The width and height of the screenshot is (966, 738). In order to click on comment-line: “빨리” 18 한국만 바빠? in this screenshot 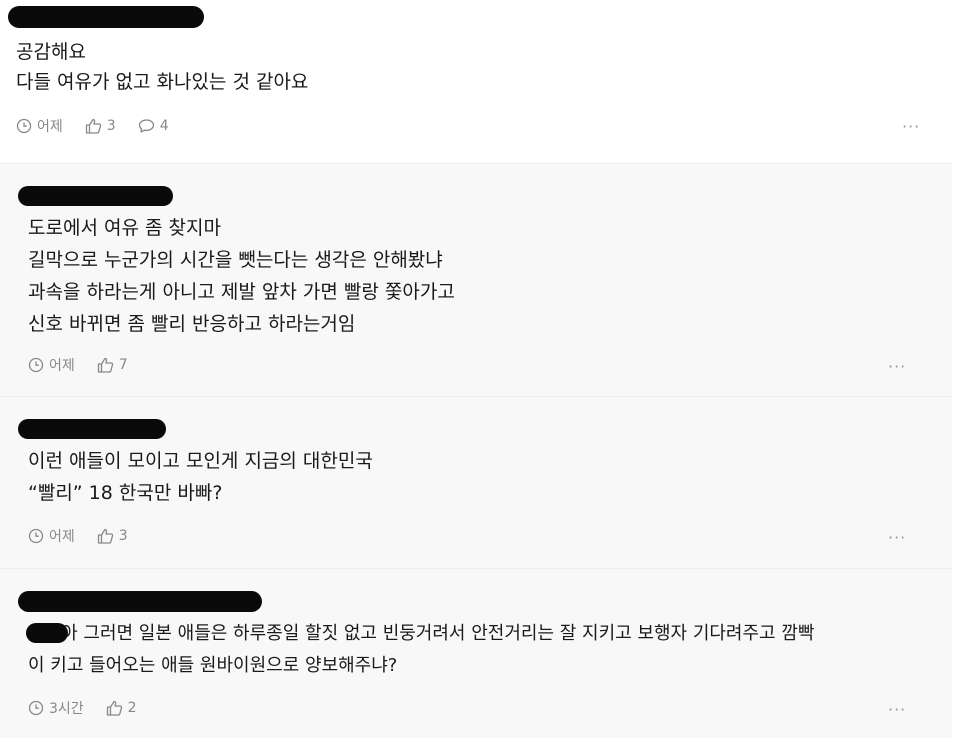, I will do `click(125, 493)`.